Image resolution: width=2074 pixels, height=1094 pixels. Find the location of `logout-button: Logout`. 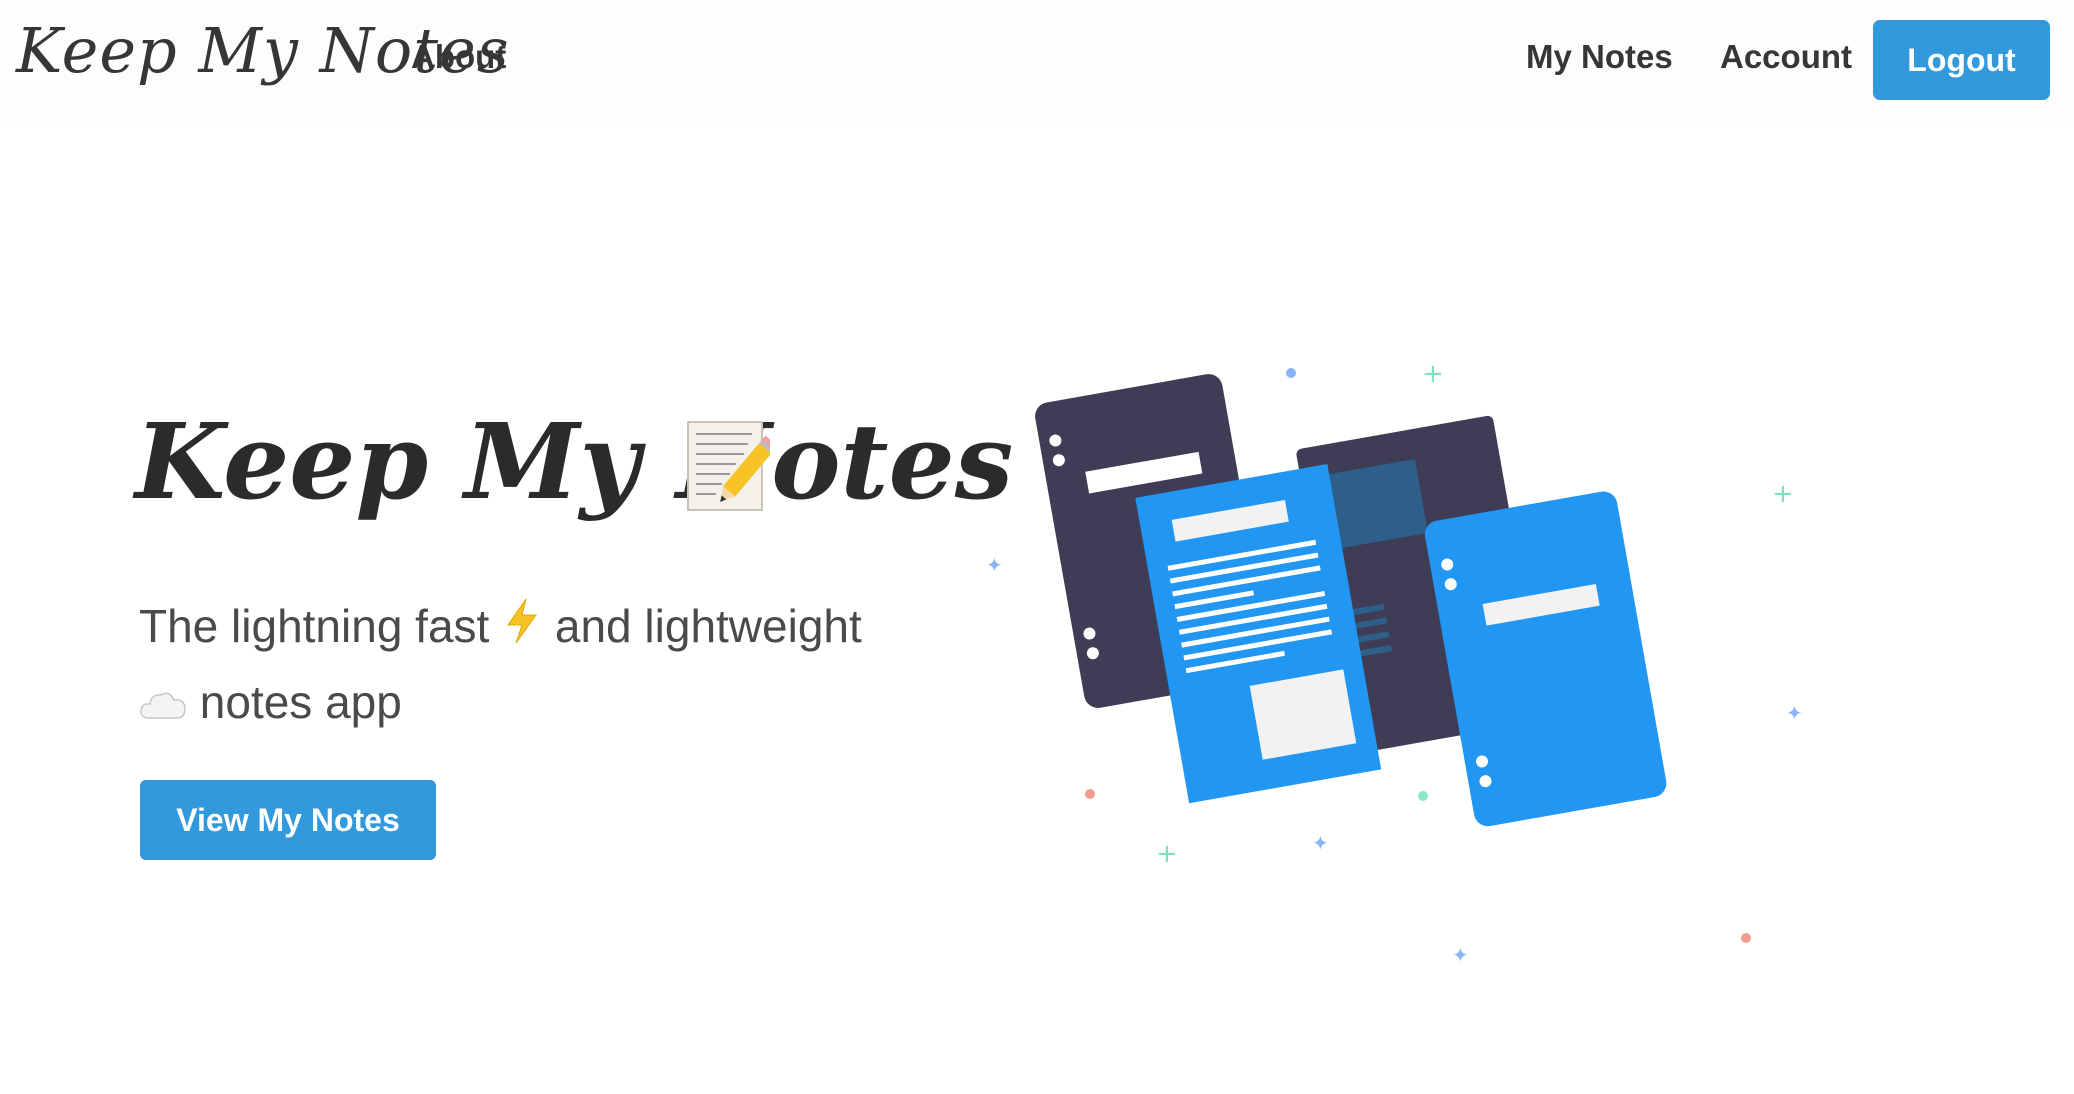

logout-button: Logout is located at coordinates (1961, 60).